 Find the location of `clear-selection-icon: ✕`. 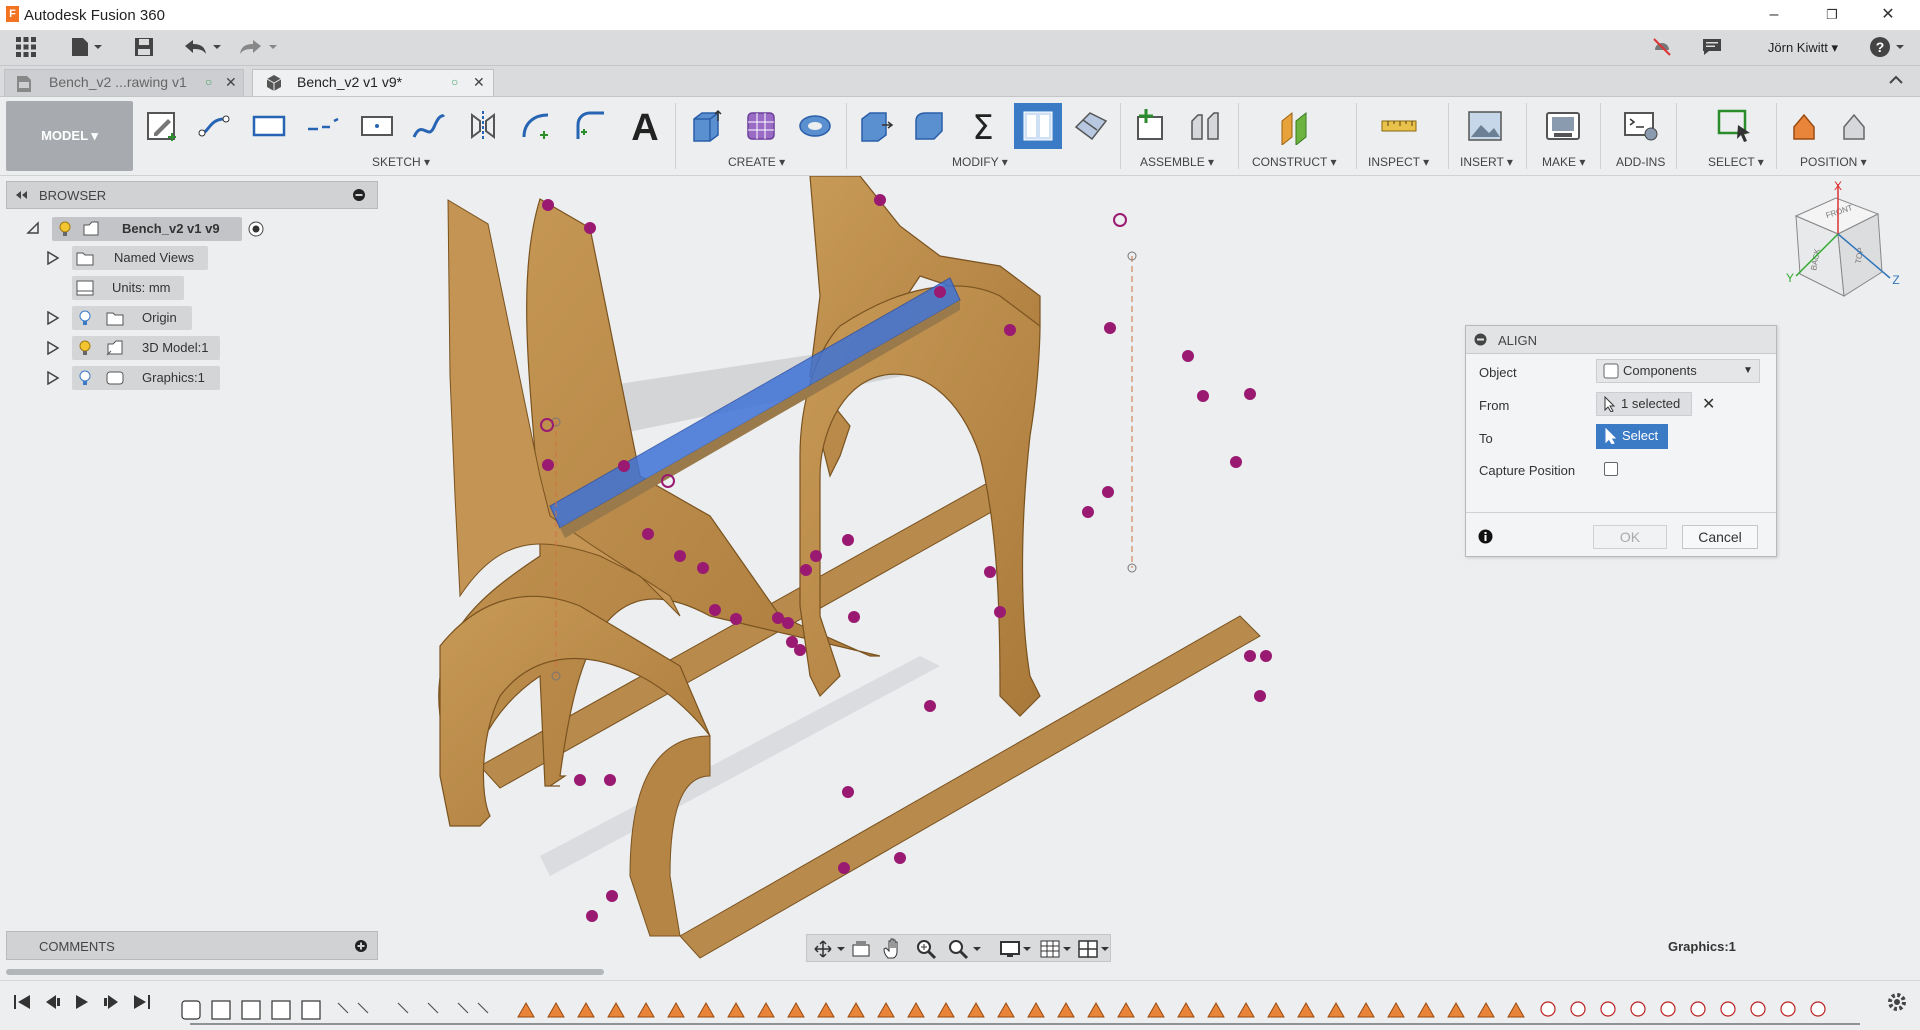

clear-selection-icon: ✕ is located at coordinates (1708, 404).